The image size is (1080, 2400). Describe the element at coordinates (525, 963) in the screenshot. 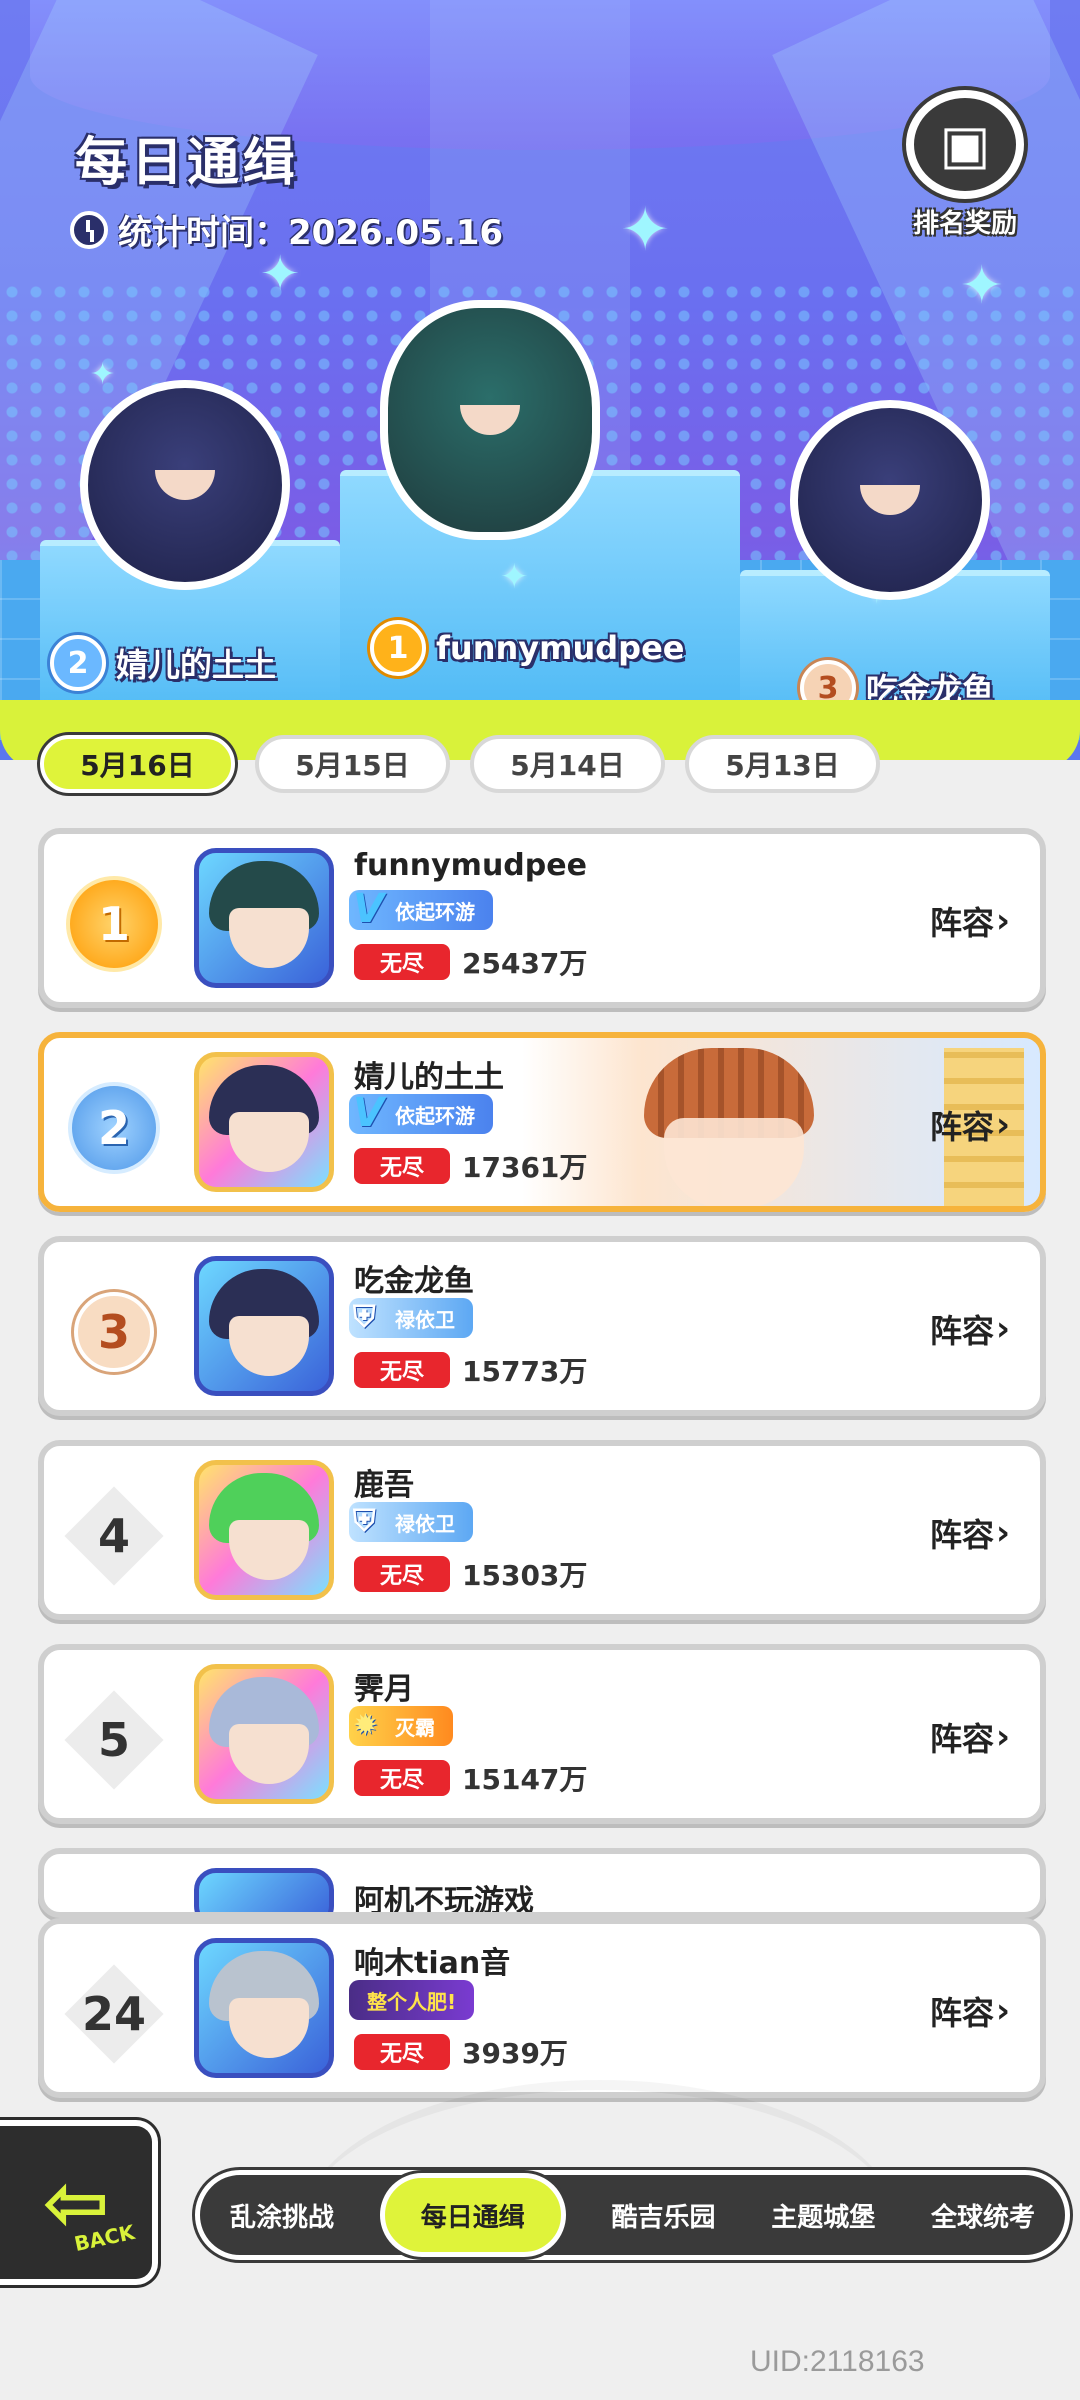

I see `score-value: 25437万` at that location.